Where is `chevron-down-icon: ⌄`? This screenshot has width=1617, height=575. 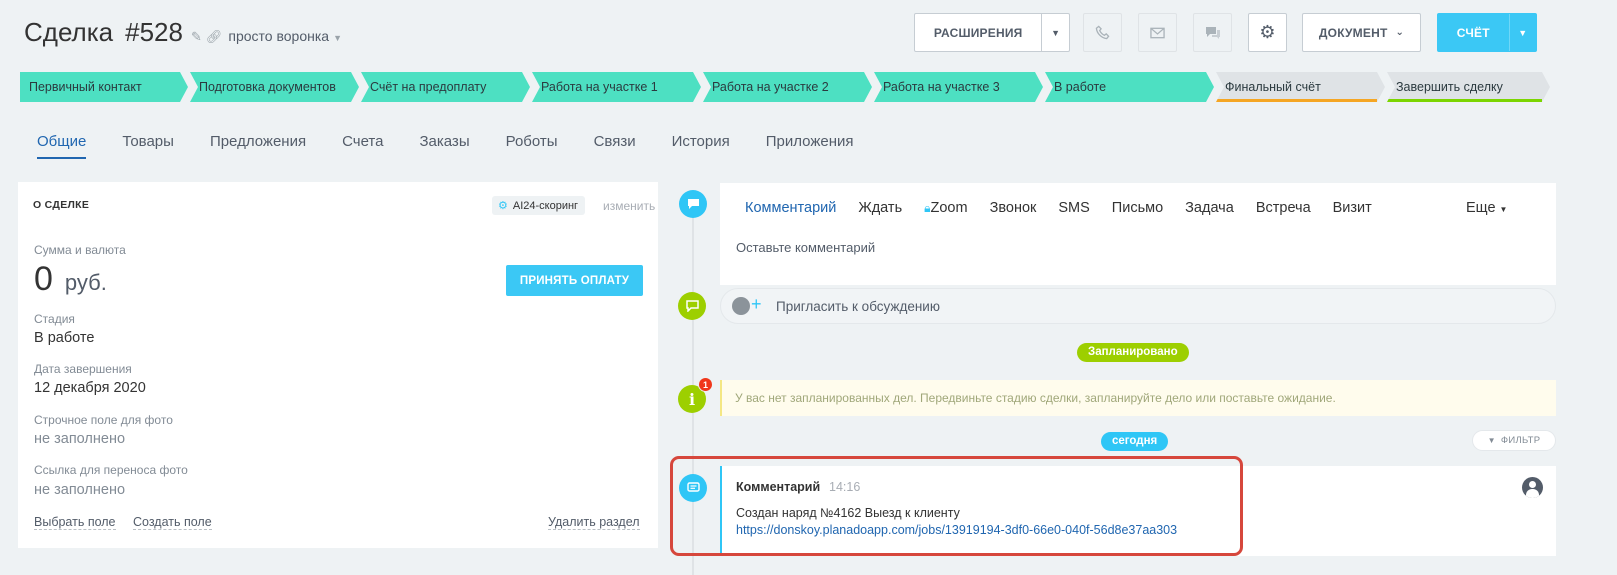 chevron-down-icon: ⌄ is located at coordinates (1400, 32).